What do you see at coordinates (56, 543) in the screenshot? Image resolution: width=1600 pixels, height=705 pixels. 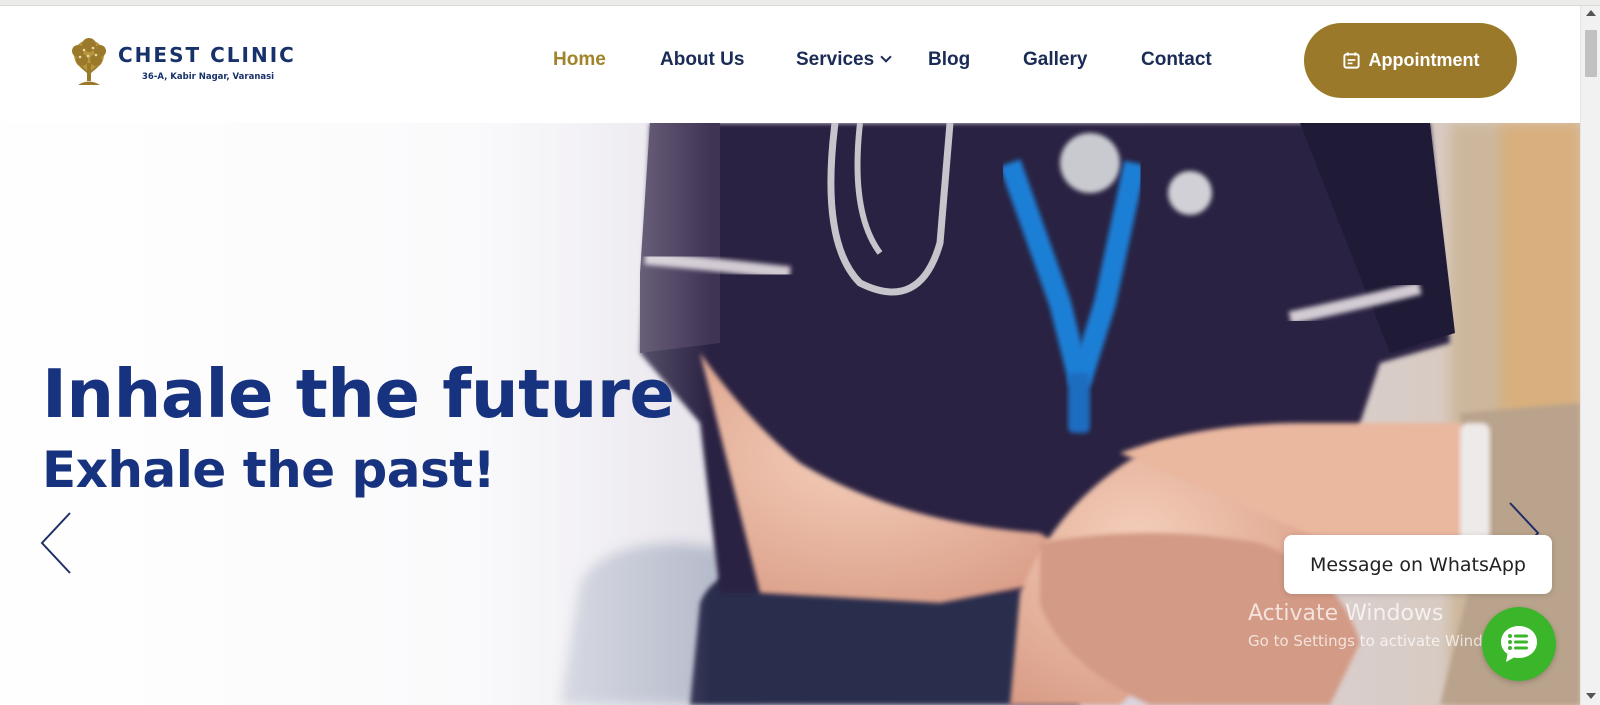 I see `chevron-left-icon` at bounding box center [56, 543].